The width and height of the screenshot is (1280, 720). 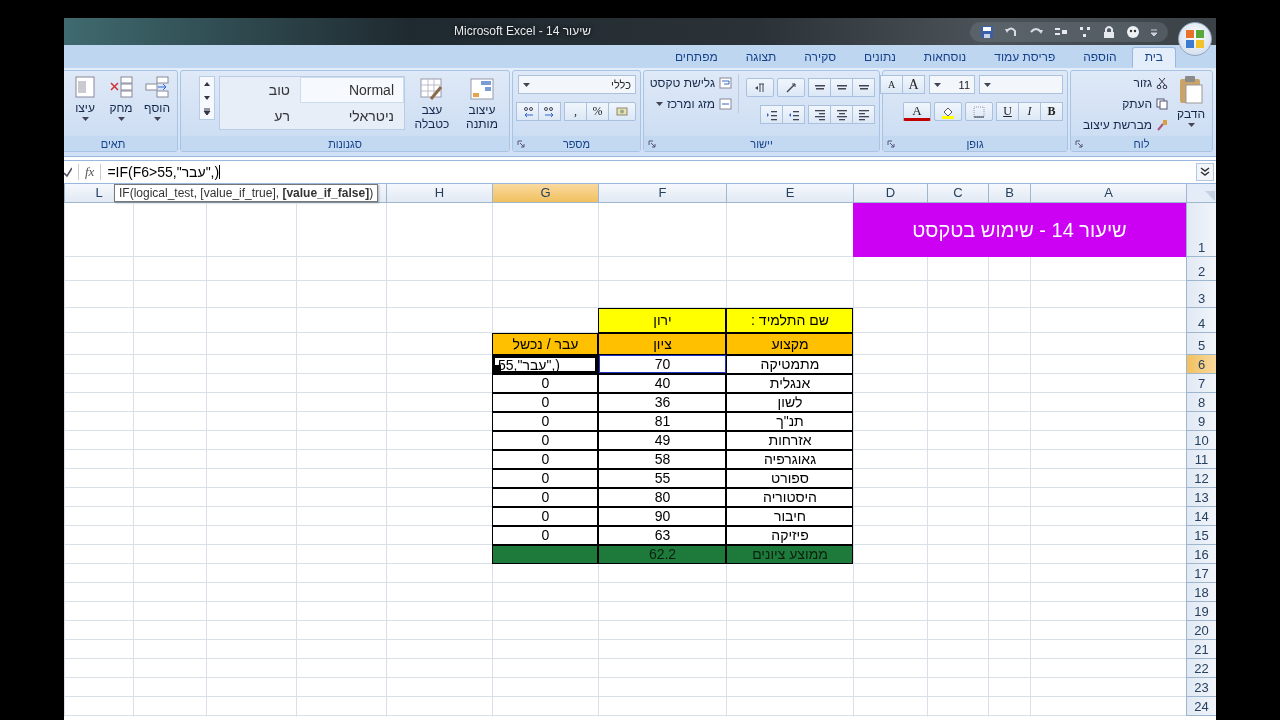 What do you see at coordinates (549, 111) in the screenshot?
I see `increase-decimal-button` at bounding box center [549, 111].